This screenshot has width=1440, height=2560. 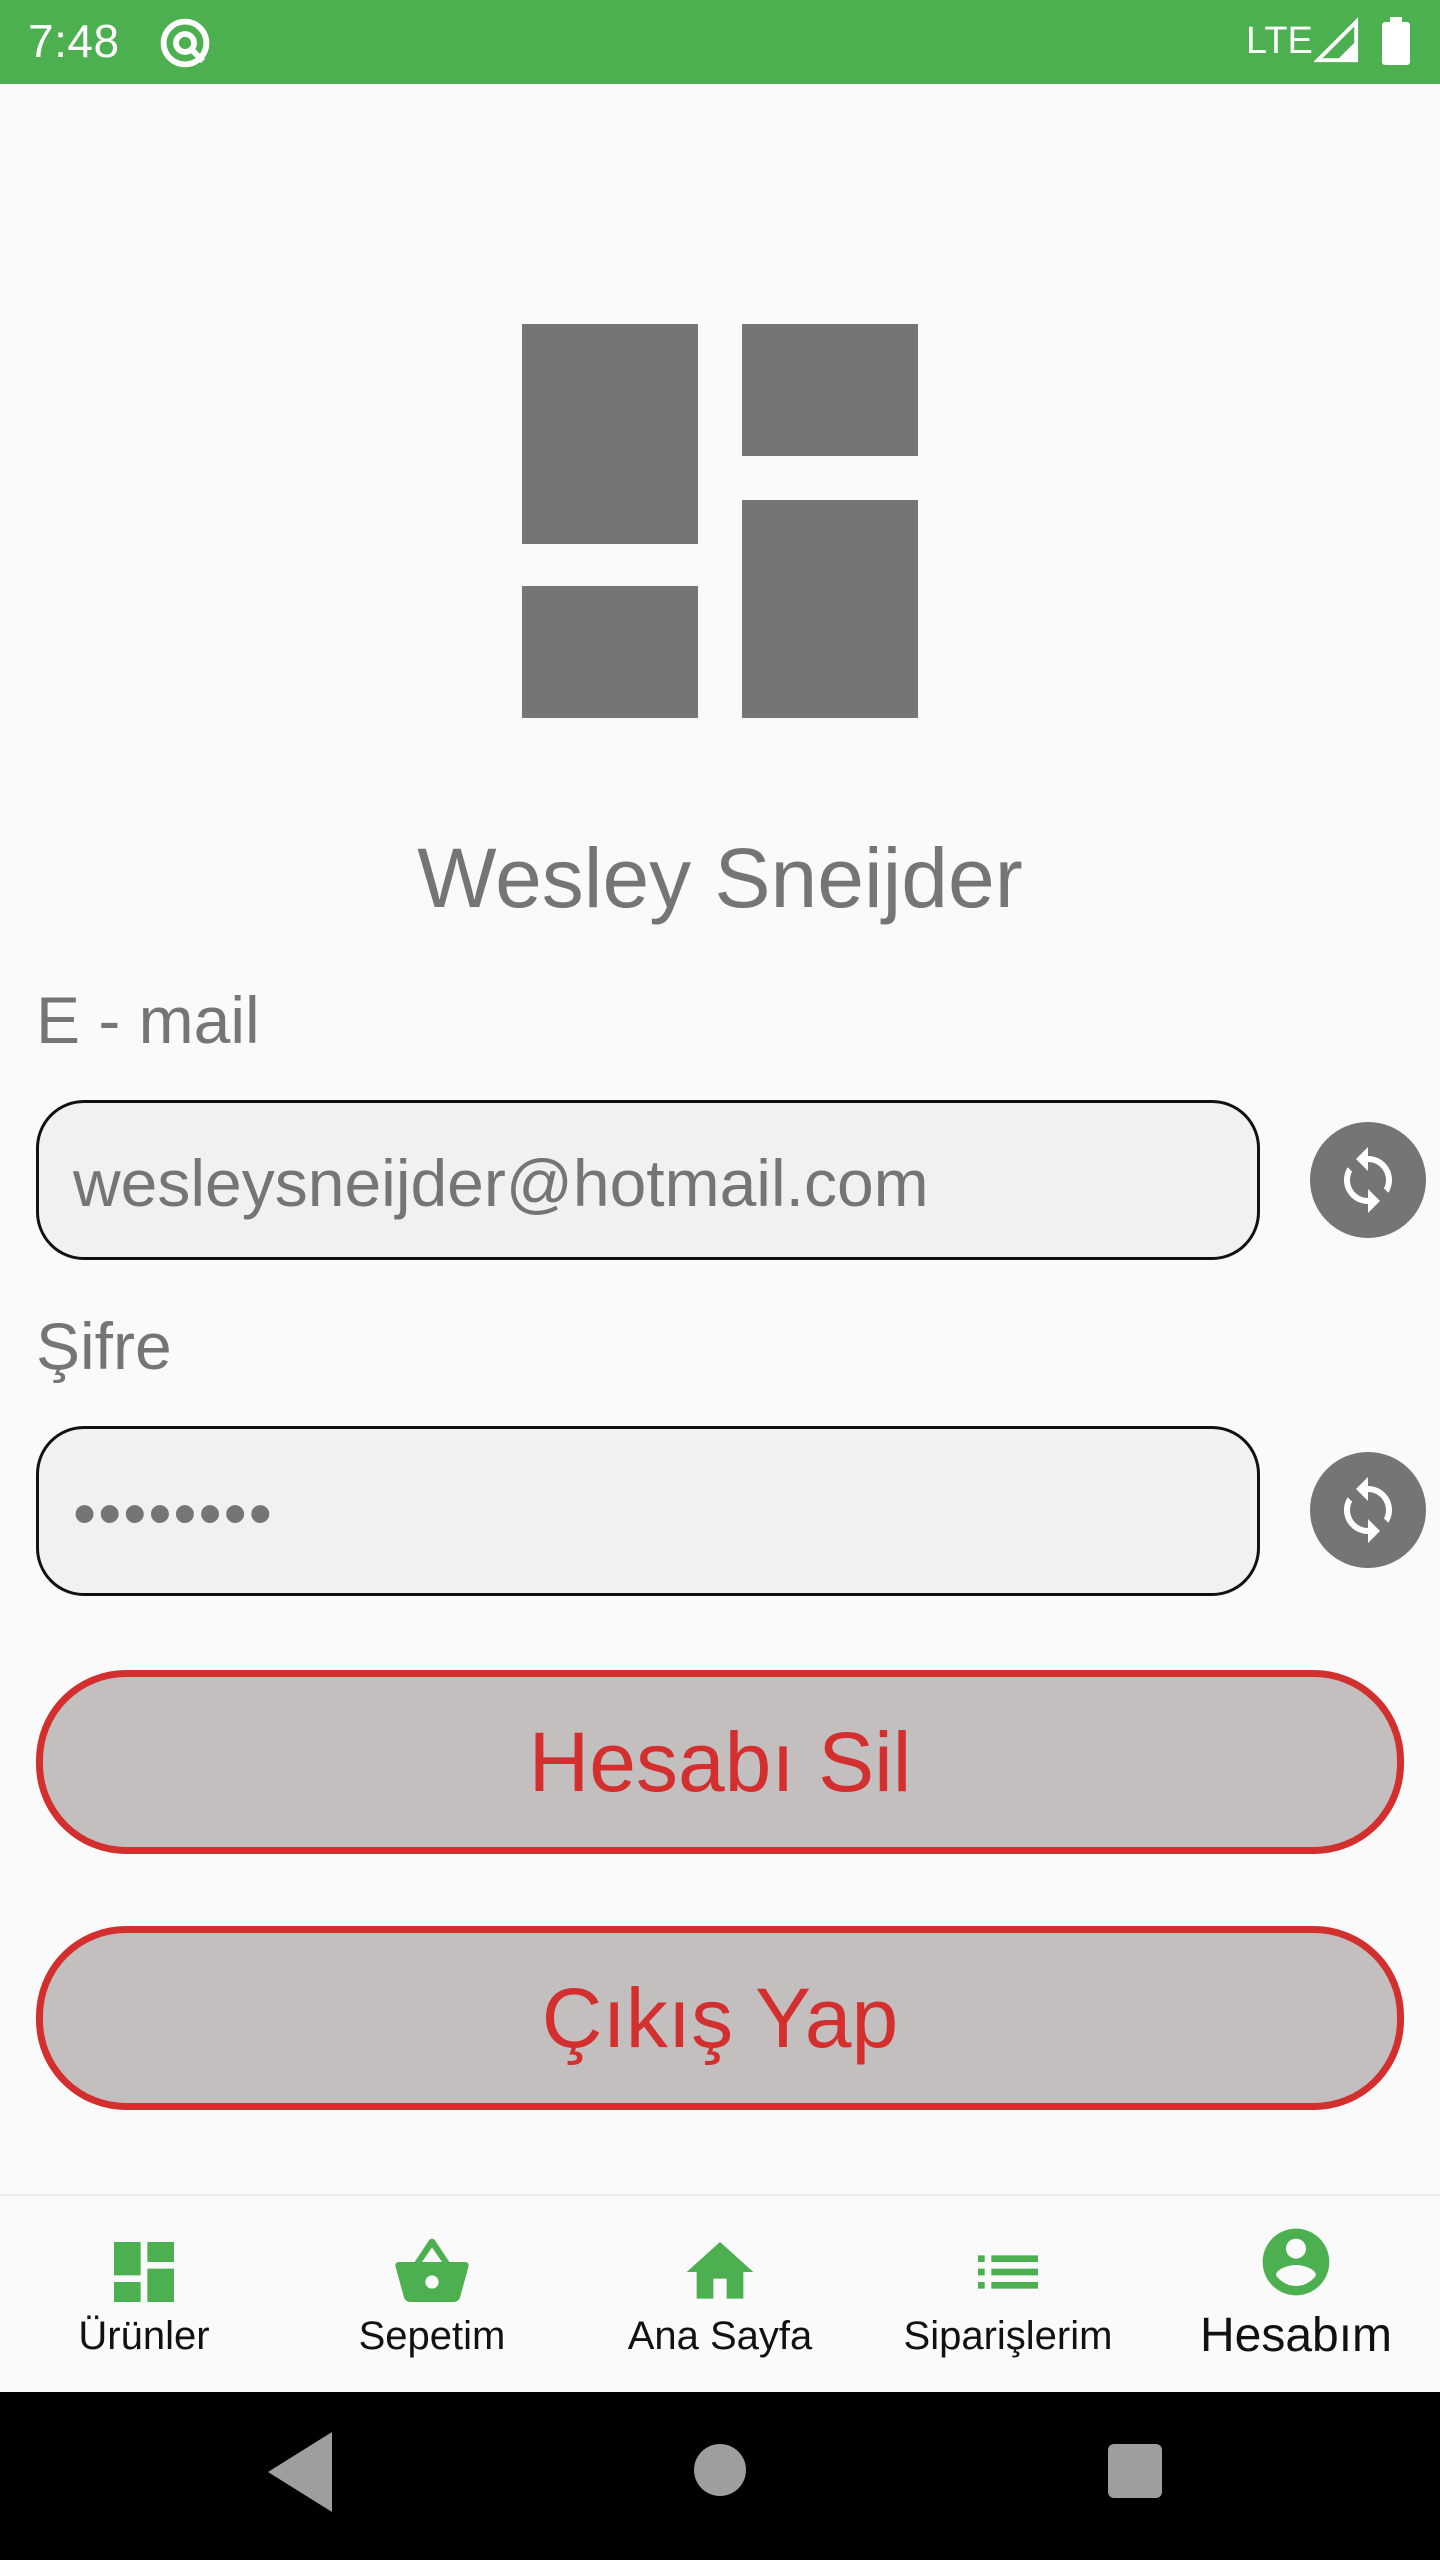 I want to click on delete-account-button: Hesabı Sil, so click(x=720, y=1762).